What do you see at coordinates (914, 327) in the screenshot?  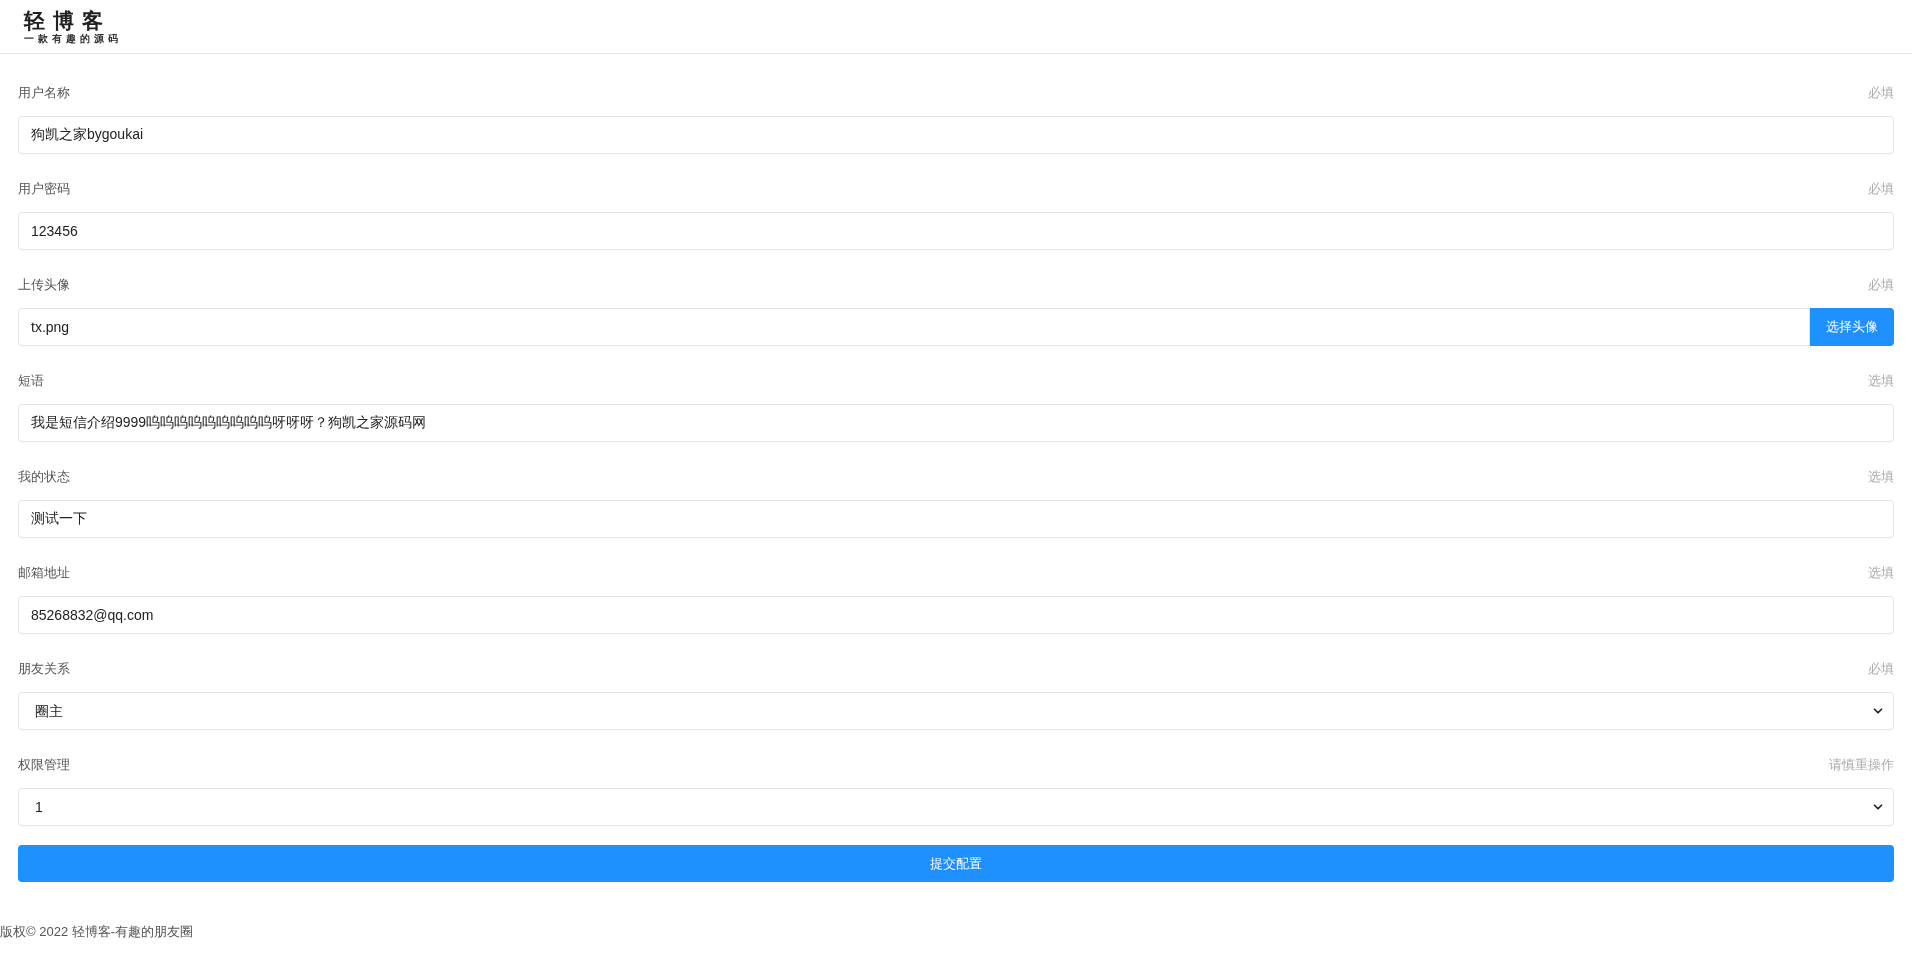 I see `file-name-field: tx.png` at bounding box center [914, 327].